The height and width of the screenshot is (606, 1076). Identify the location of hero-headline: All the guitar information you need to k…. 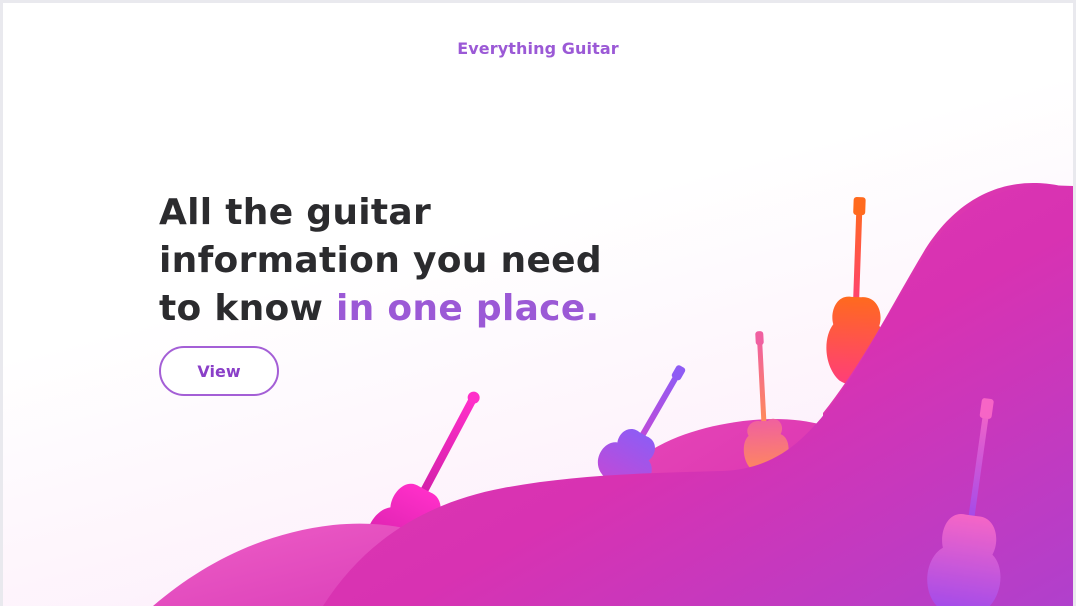
(380, 261).